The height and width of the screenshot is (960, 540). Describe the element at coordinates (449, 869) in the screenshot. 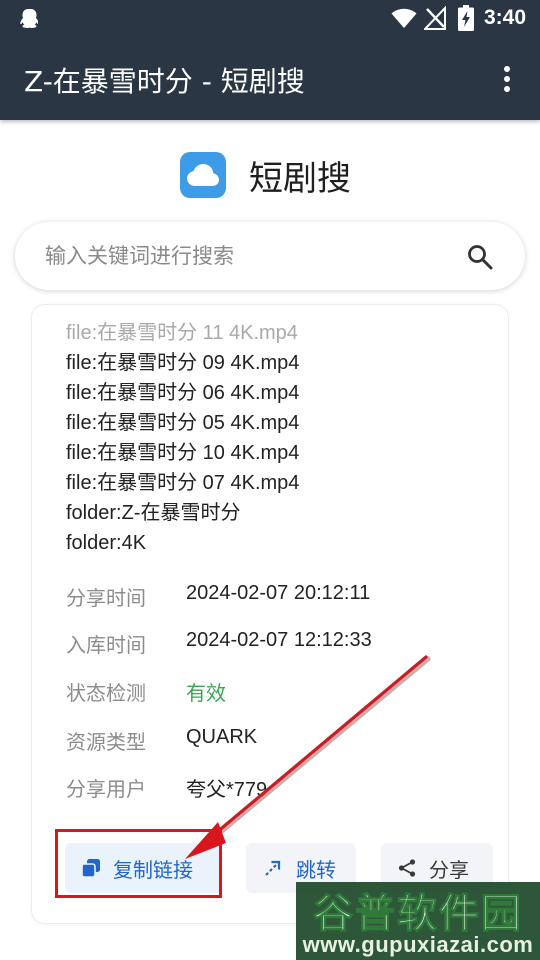

I see `share-label: 分享` at that location.